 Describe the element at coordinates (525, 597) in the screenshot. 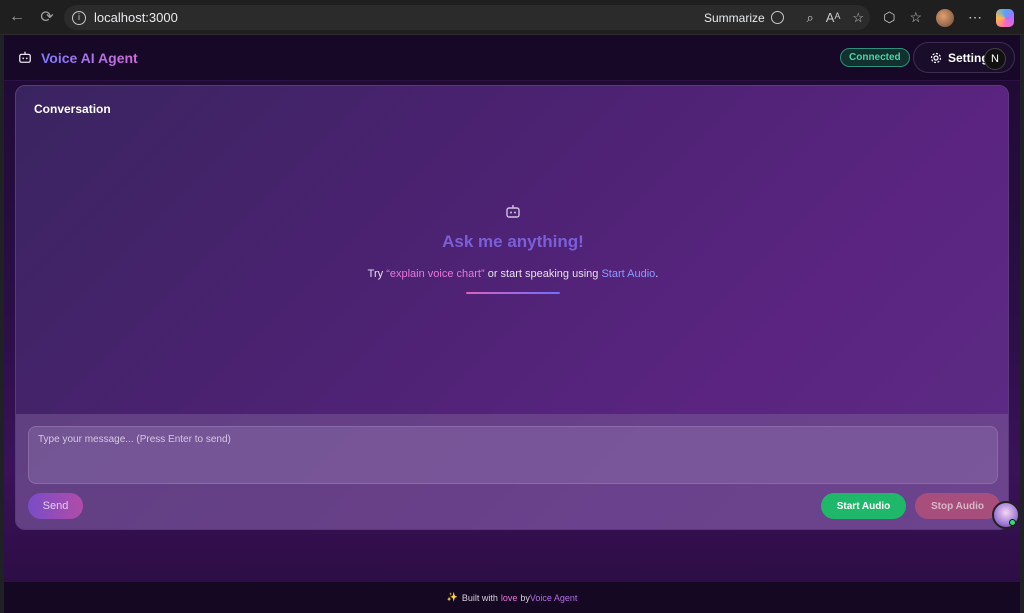

I see `footer-by: by` at that location.